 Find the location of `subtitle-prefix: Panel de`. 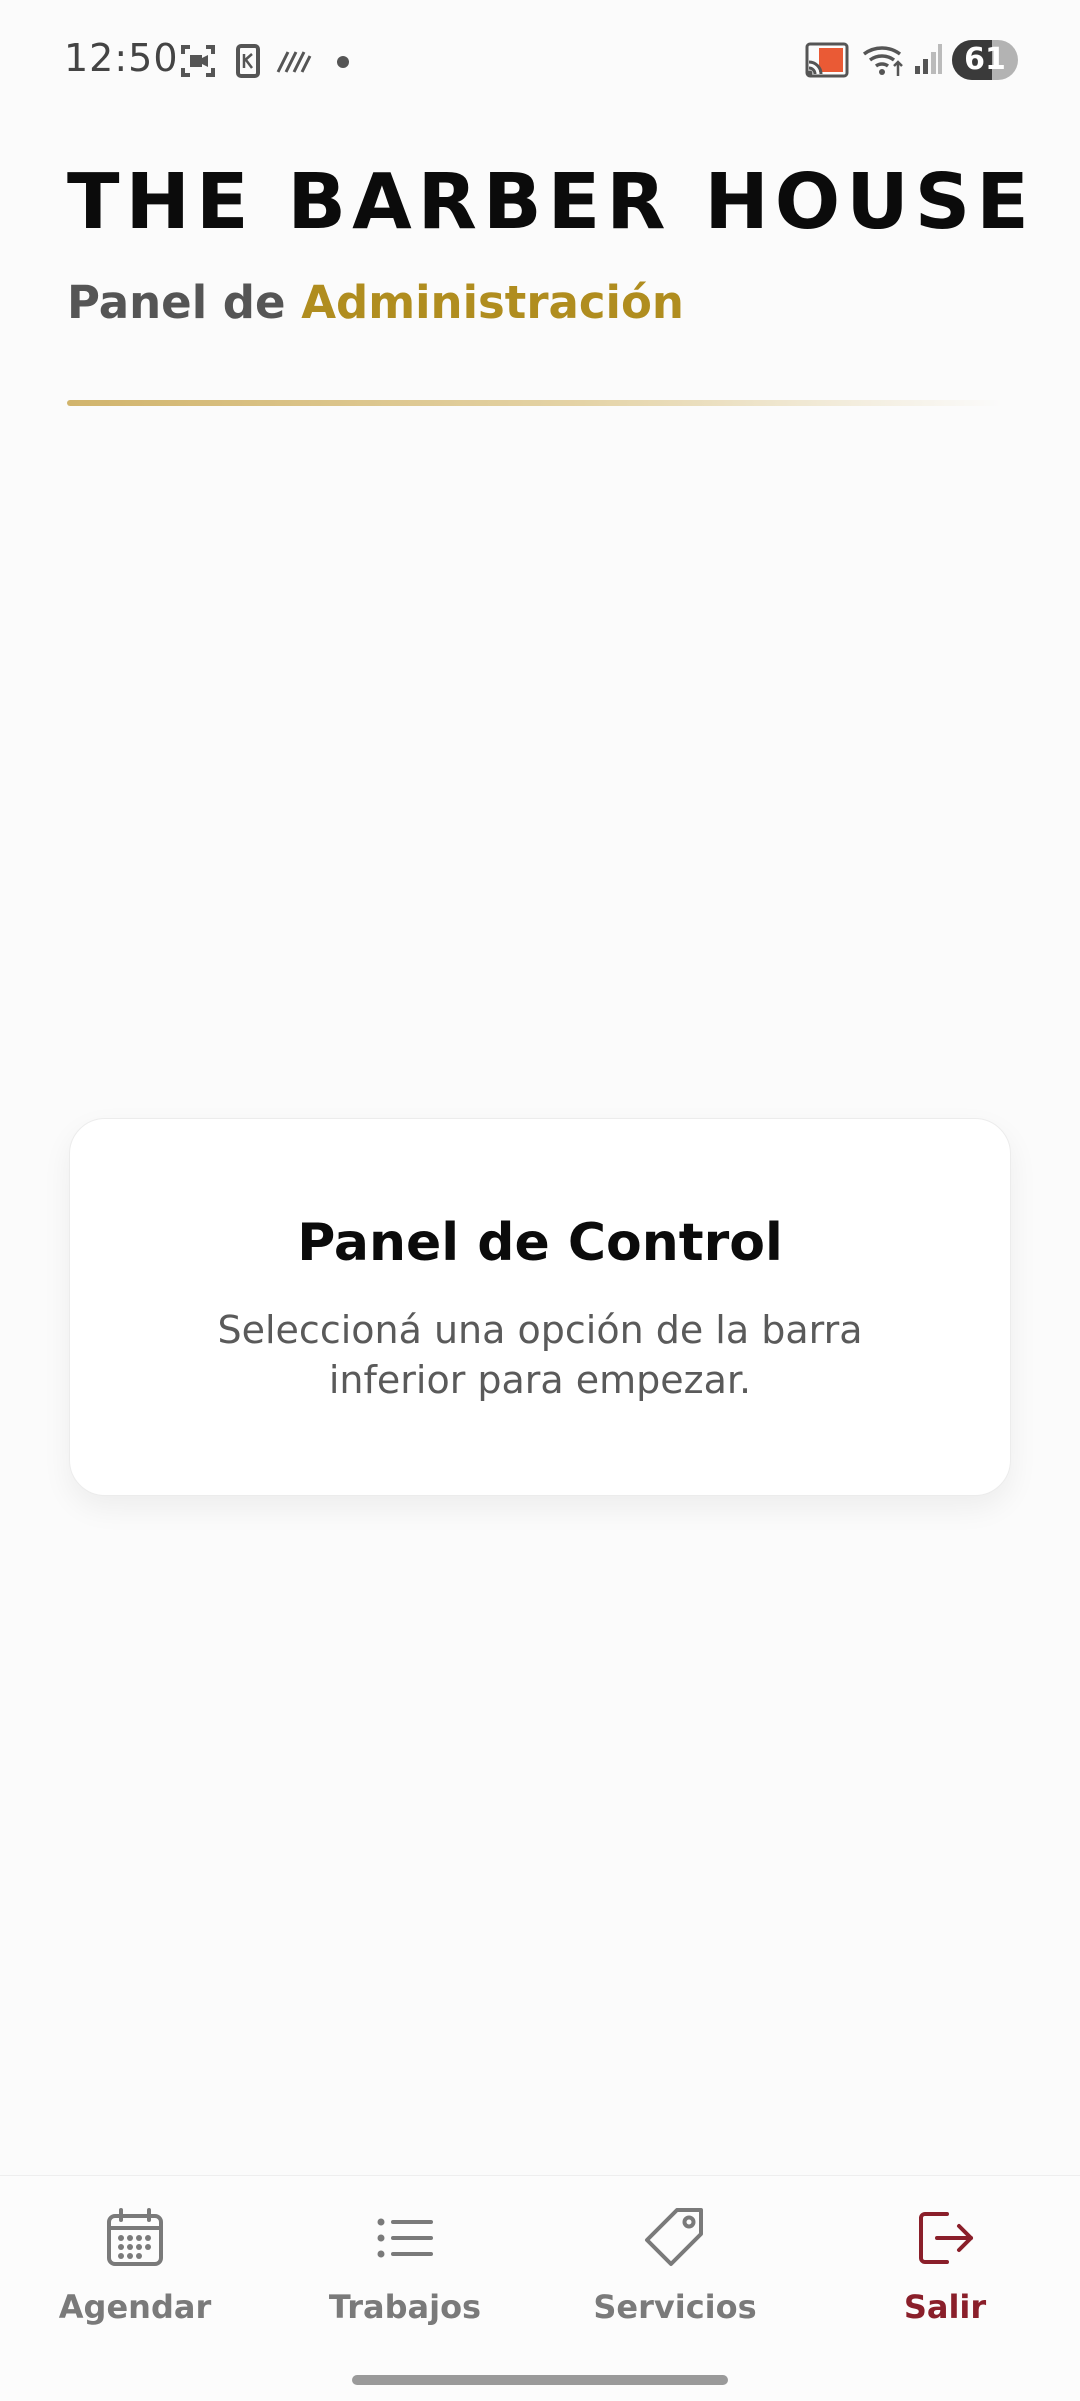

subtitle-prefix: Panel de is located at coordinates (176, 302).